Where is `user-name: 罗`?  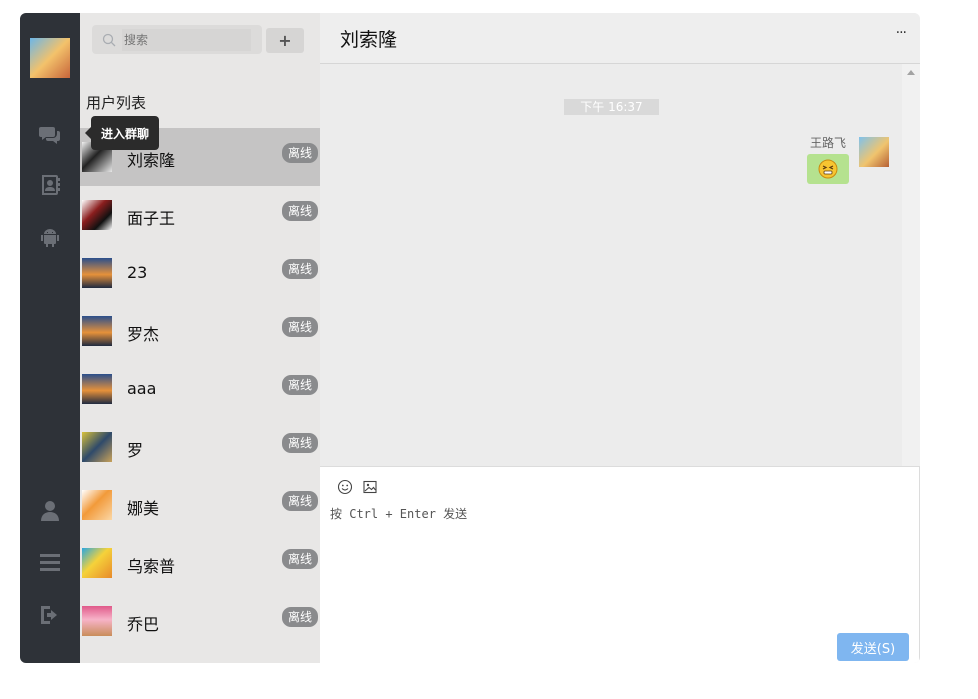
user-name: 罗 is located at coordinates (135, 450).